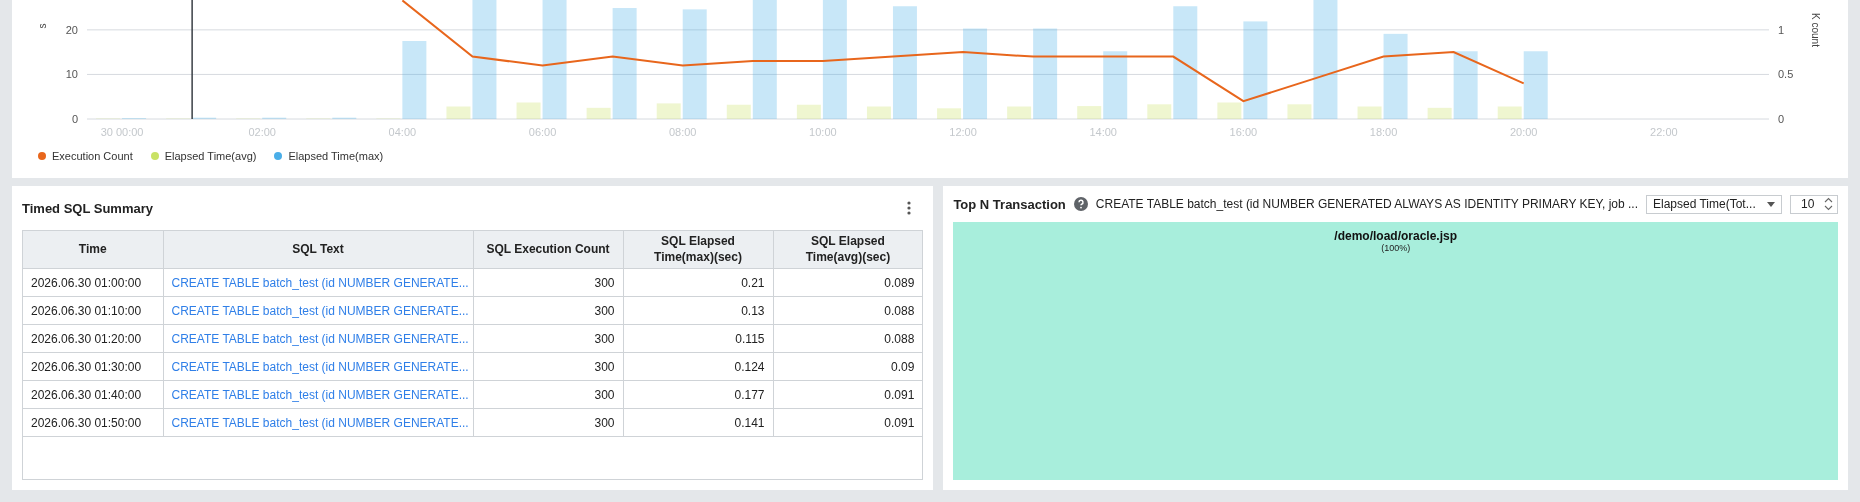 The image size is (1860, 502). What do you see at coordinates (42, 26) in the screenshot?
I see `axis-title: s` at bounding box center [42, 26].